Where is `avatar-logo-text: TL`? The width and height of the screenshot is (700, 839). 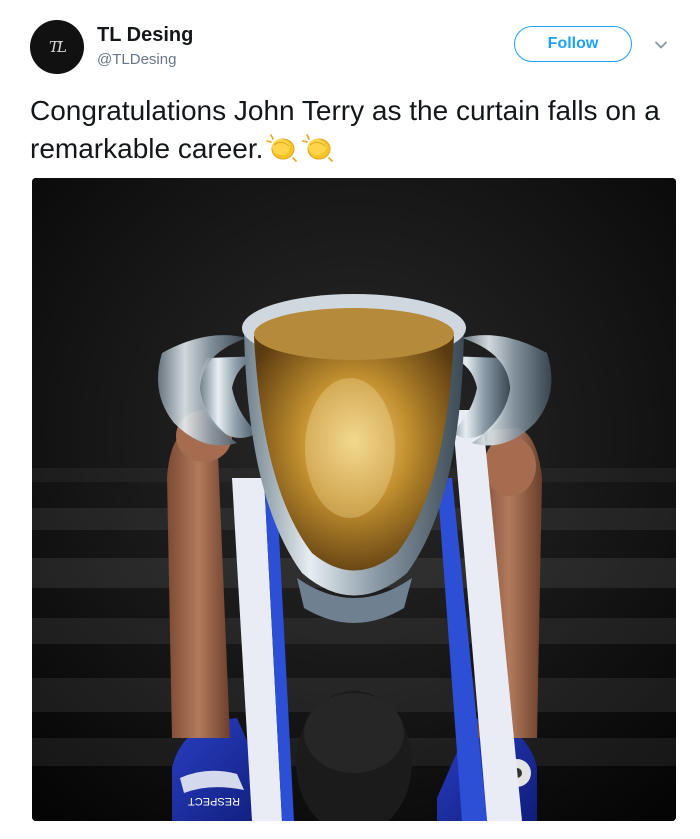
avatar-logo-text: TL is located at coordinates (58, 47).